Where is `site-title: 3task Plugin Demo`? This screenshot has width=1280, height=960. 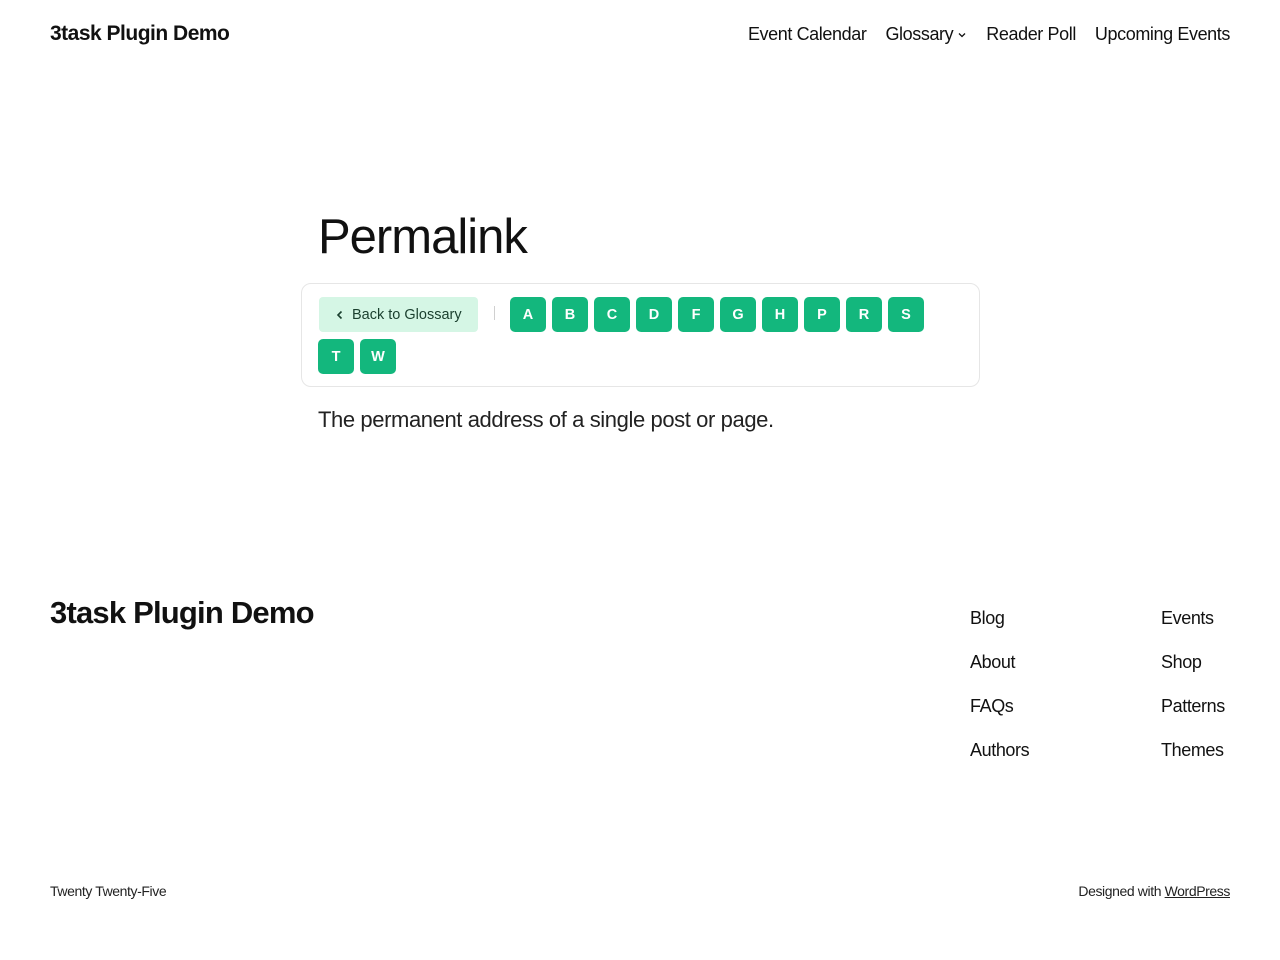
site-title: 3task Plugin Demo is located at coordinates (140, 34).